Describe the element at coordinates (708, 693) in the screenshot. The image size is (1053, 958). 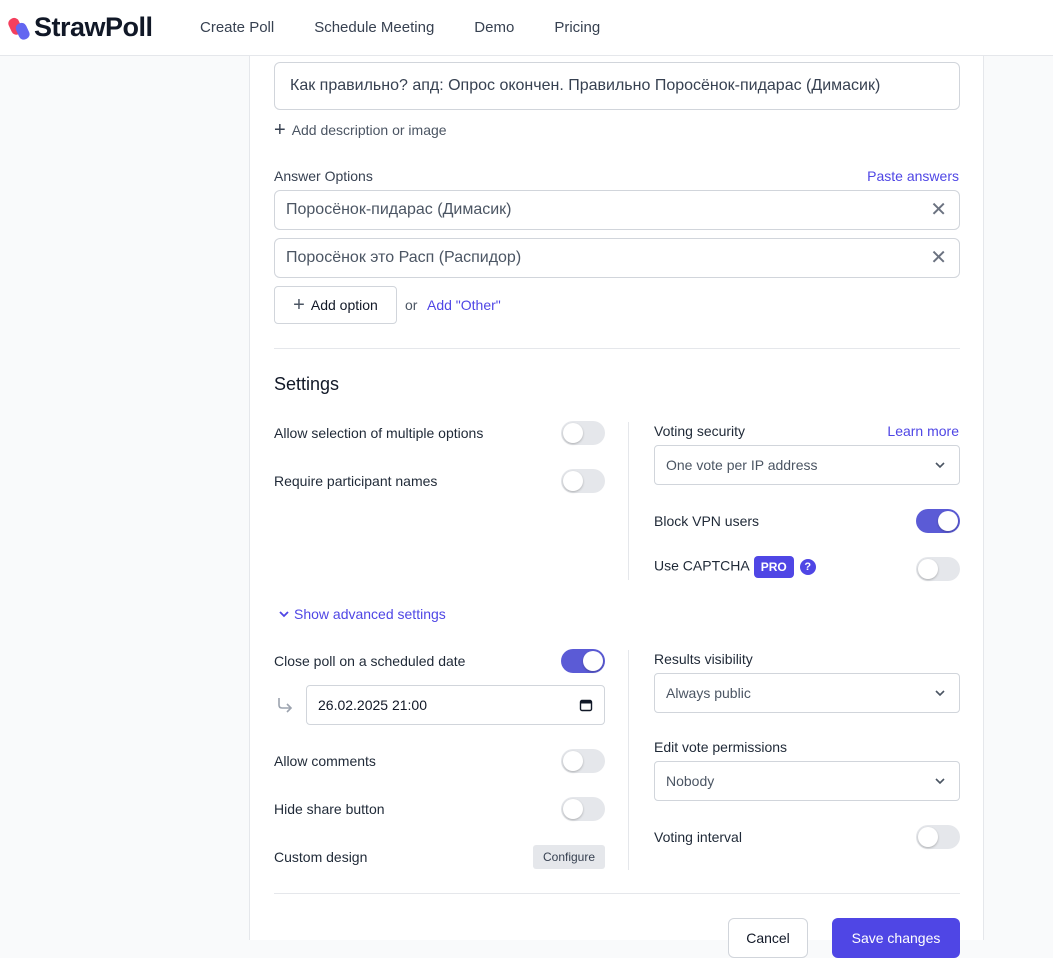
I see `results-visibility-value: Always public` at that location.